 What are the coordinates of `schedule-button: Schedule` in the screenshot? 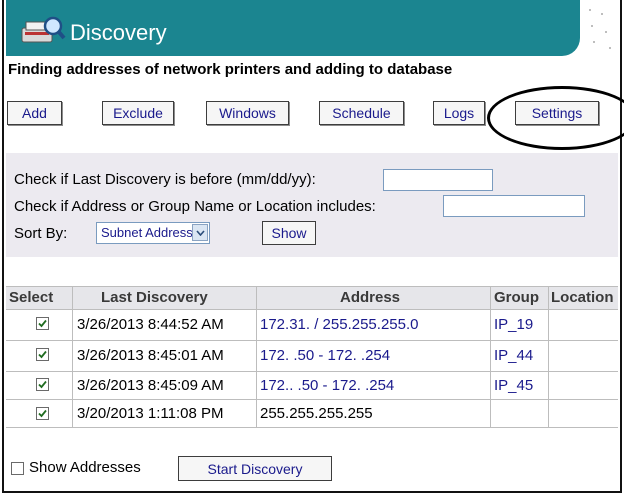 It's located at (361, 113).